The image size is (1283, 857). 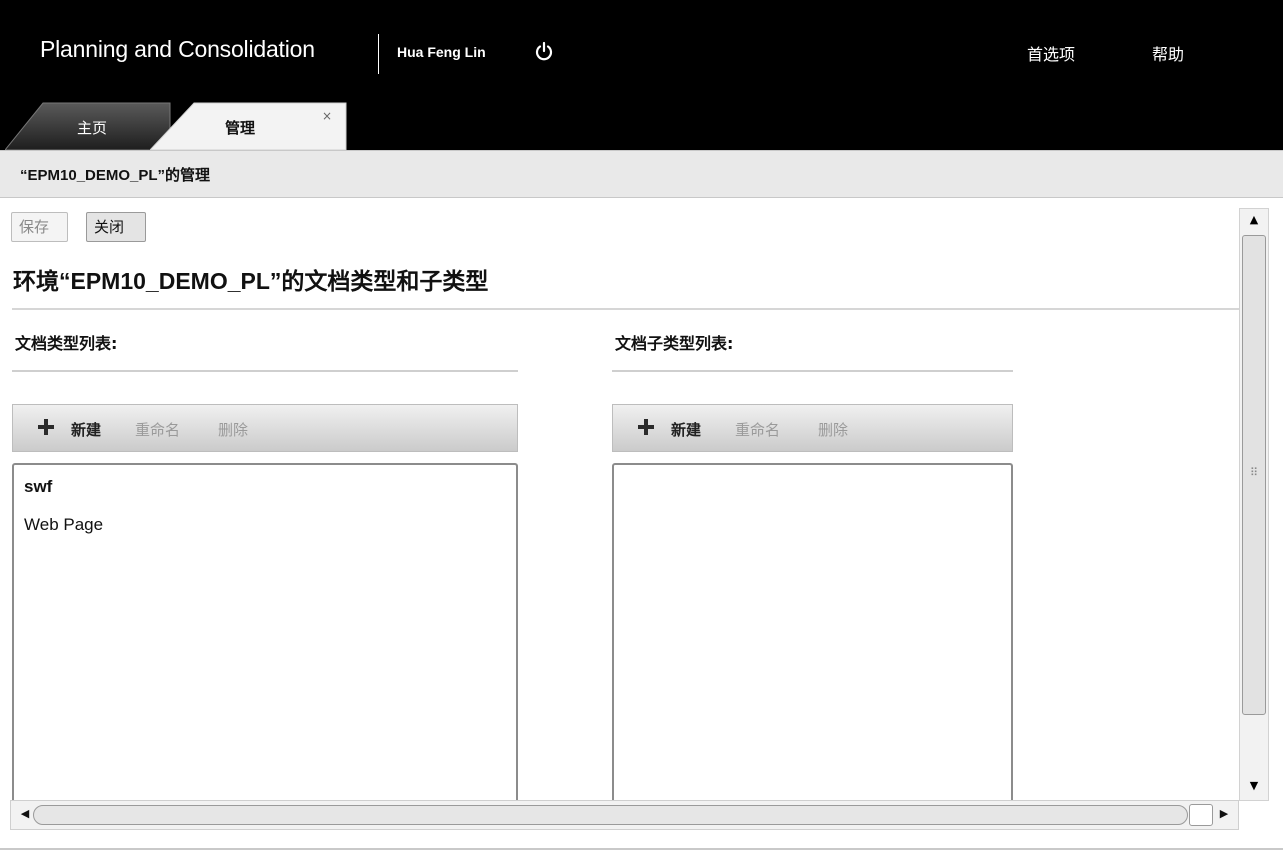 I want to click on doc-subtypes-label: 文档子类型列表:, so click(x=674, y=343).